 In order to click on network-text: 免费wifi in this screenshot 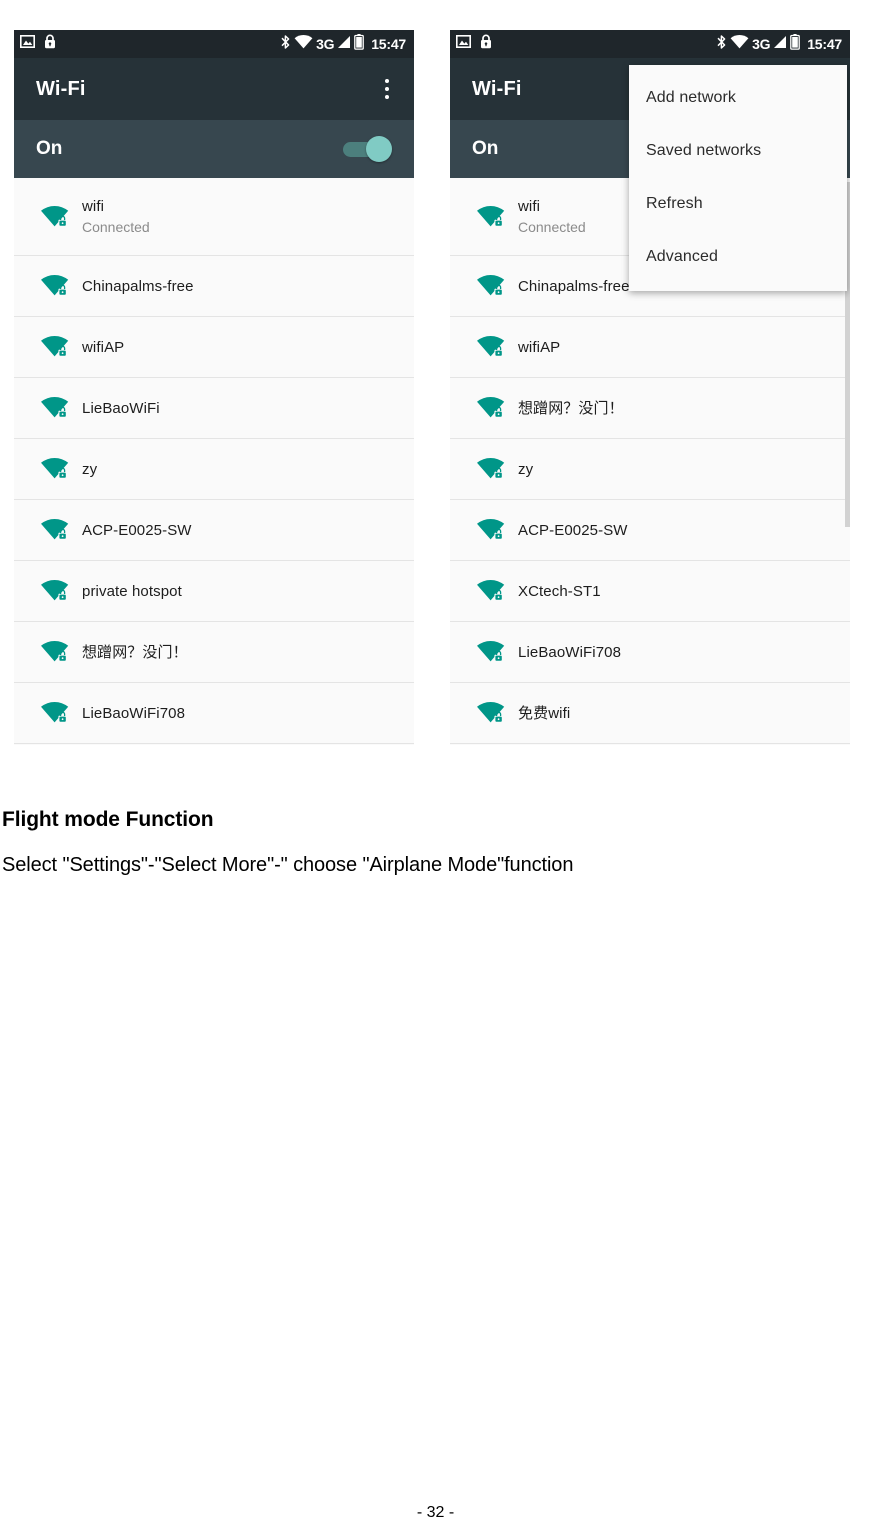, I will do `click(544, 713)`.